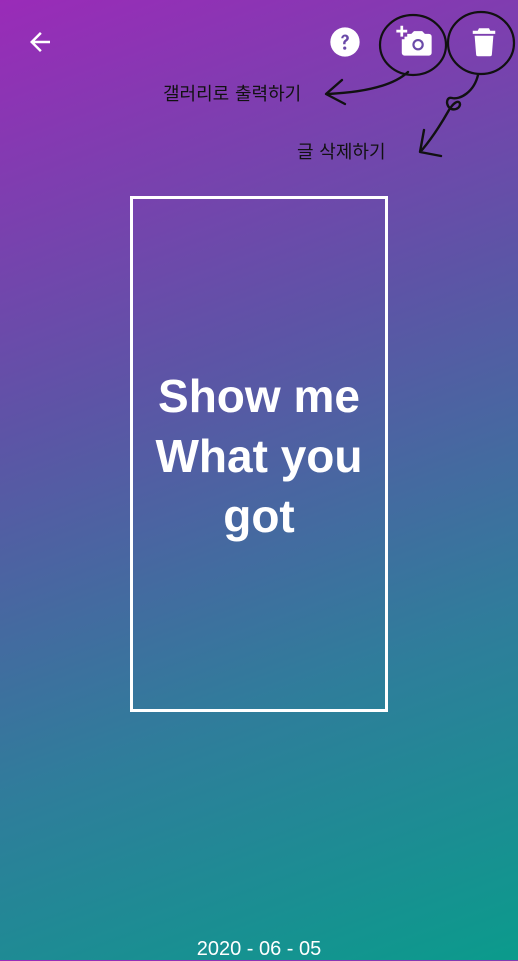 The width and height of the screenshot is (518, 961). Describe the element at coordinates (341, 152) in the screenshot. I see `delete-post-annotation: 글 삭제하기` at that location.